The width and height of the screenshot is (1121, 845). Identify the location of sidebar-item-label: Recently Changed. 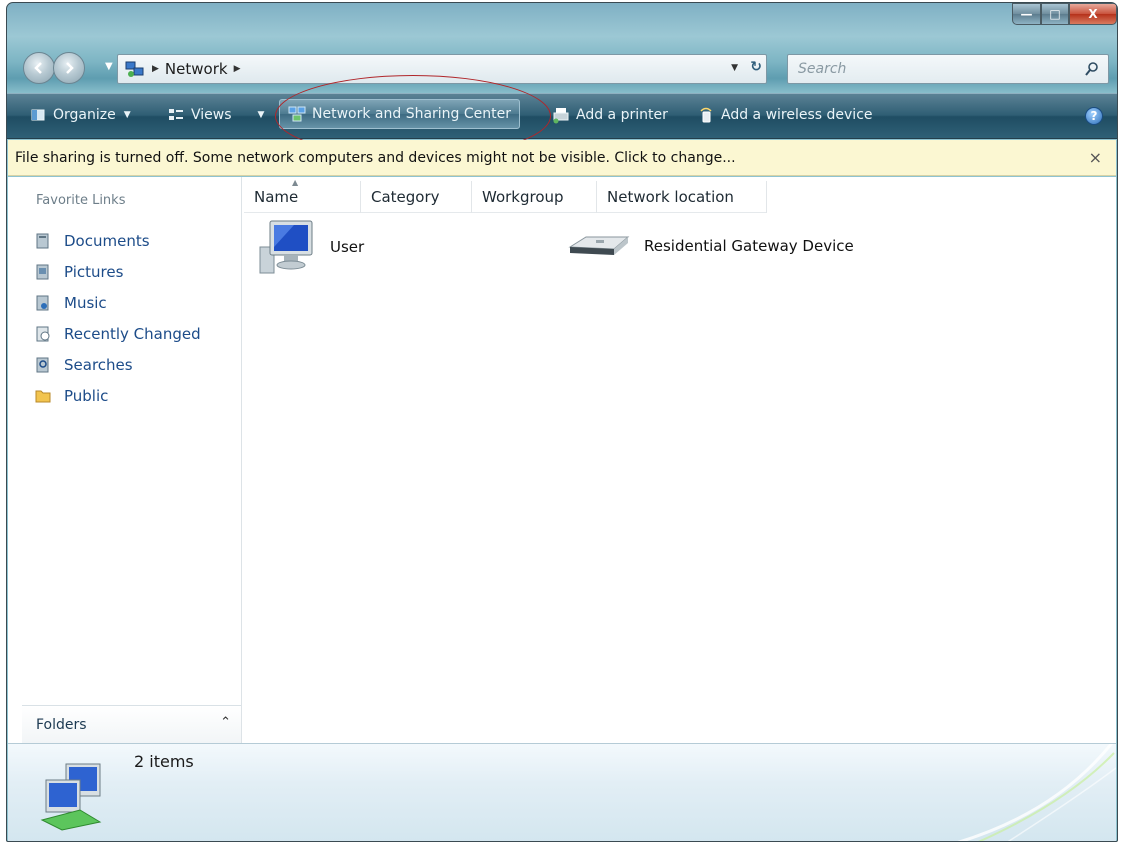
(132, 333).